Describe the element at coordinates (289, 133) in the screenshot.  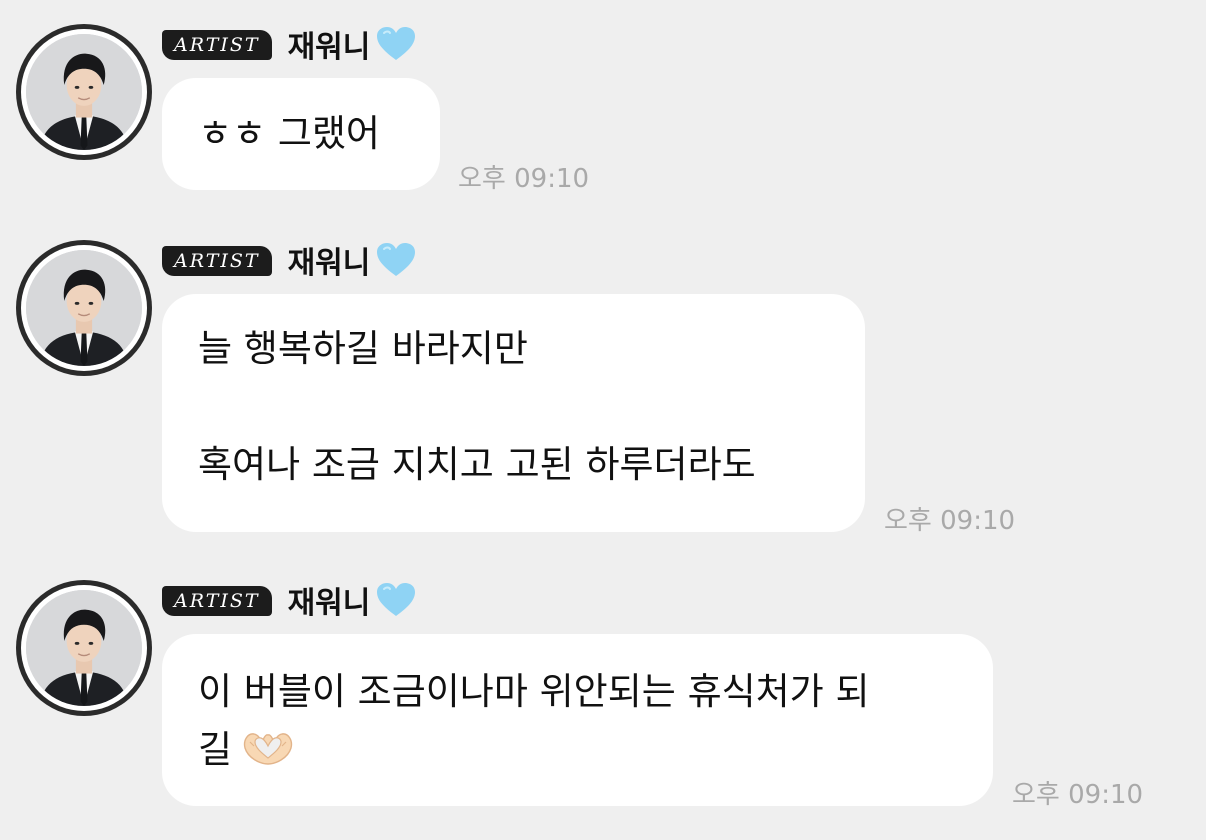
I see `message-text: ㅎㅎ 그랬어` at that location.